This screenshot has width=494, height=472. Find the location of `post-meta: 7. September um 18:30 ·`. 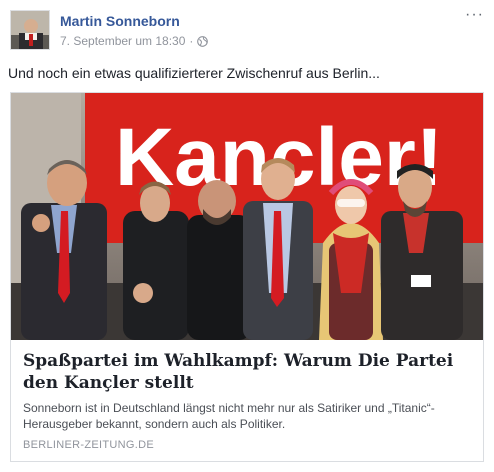

post-meta: 7. September um 18:30 · is located at coordinates (134, 41).